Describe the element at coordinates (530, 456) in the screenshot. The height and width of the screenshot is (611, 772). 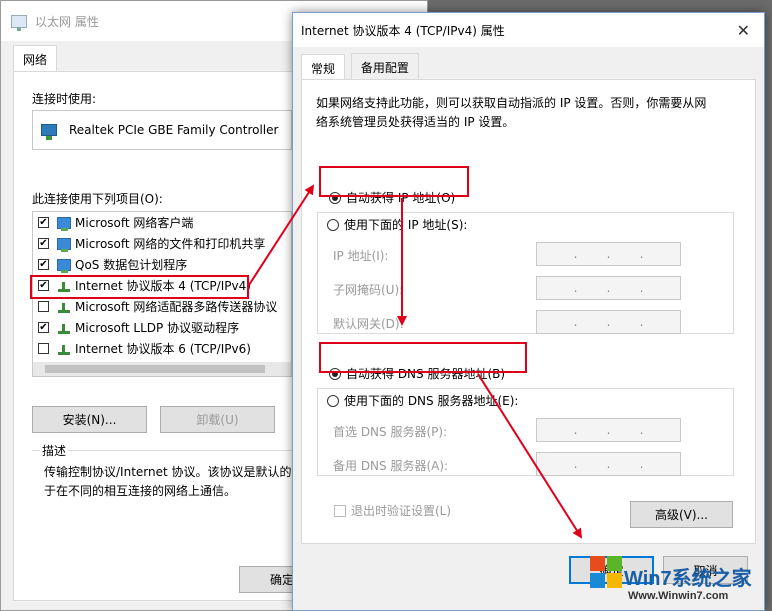
I see `arrow-to-ok-button` at that location.